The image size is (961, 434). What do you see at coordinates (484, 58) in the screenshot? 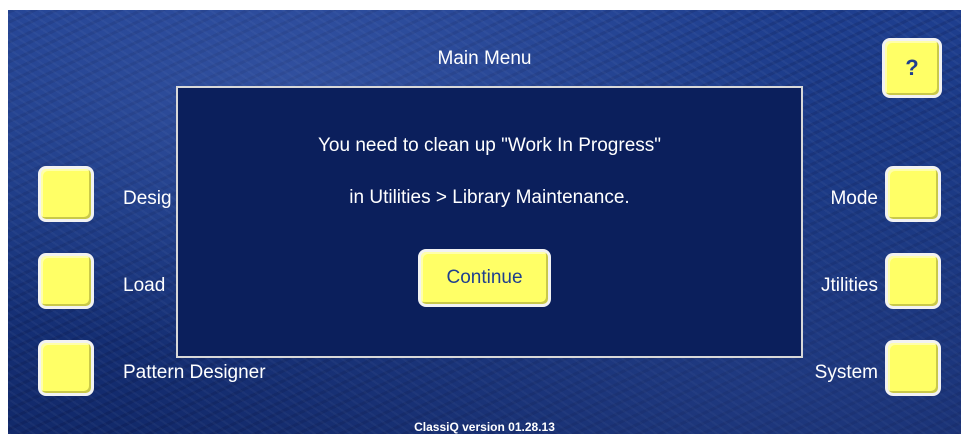
I see `page-title: Main Menu` at bounding box center [484, 58].